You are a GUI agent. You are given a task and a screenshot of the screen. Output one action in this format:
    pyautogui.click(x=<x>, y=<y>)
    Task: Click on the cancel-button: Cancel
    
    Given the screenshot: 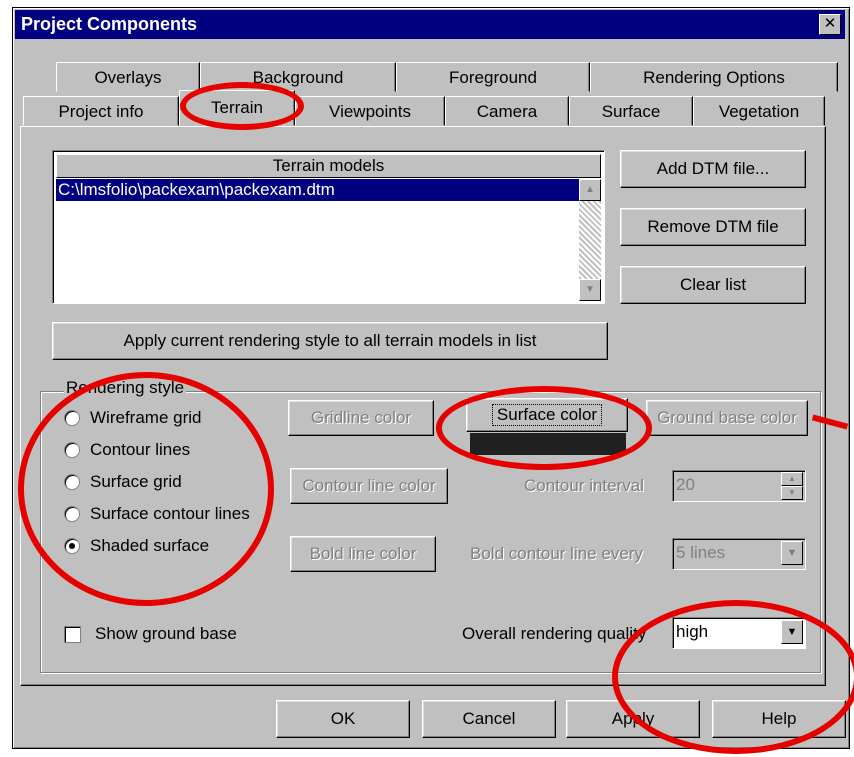 What is the action you would take?
    pyautogui.click(x=489, y=719)
    